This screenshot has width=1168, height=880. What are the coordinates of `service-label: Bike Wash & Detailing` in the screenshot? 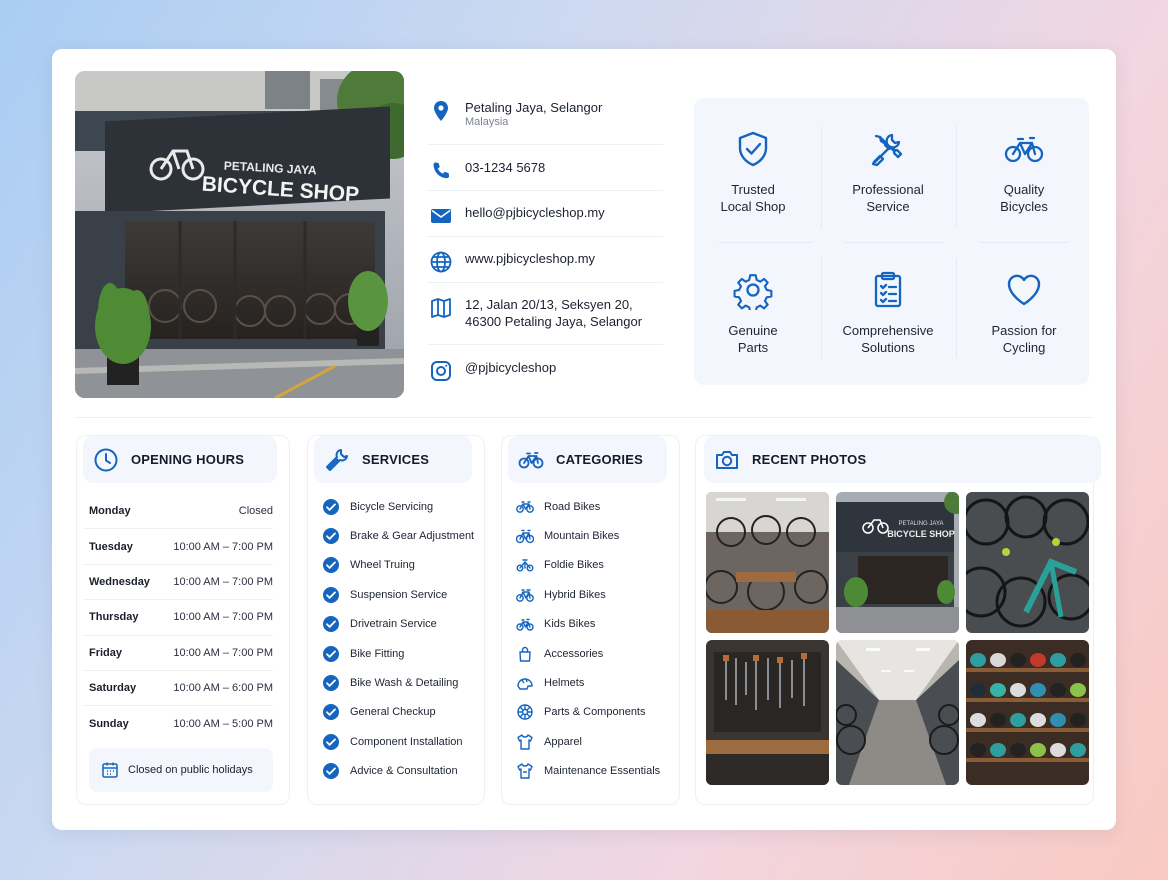 It's located at (404, 683).